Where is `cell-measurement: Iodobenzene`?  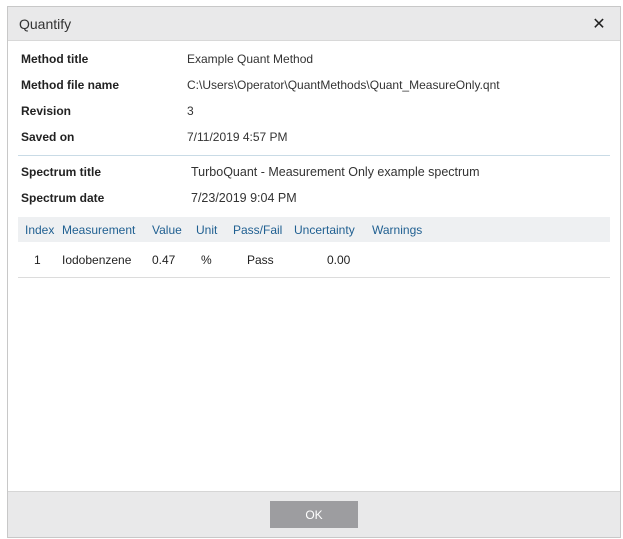
cell-measurement: Iodobenzene is located at coordinates (97, 259).